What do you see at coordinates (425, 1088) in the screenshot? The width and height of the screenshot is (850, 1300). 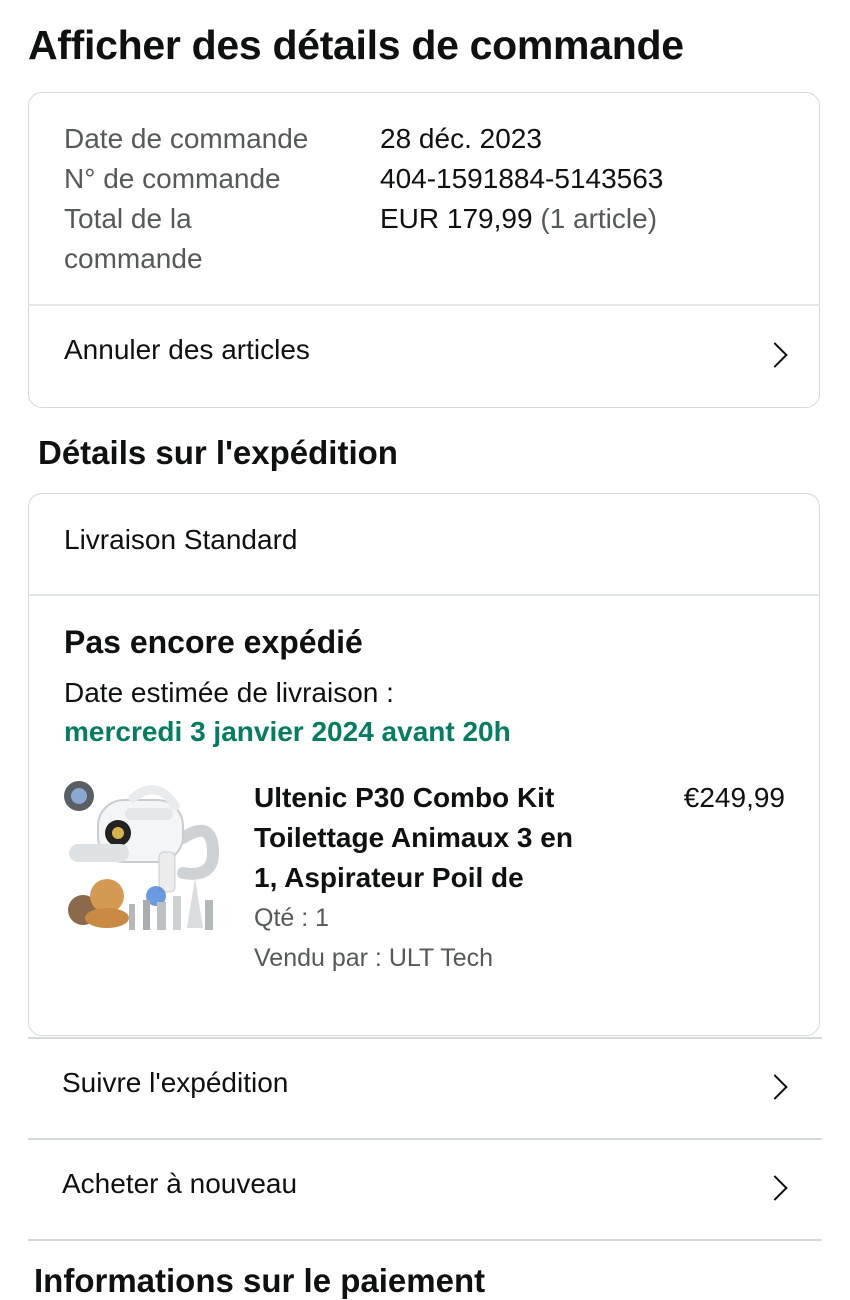 I see `track-shipment-row: Suivre l'expédition` at bounding box center [425, 1088].